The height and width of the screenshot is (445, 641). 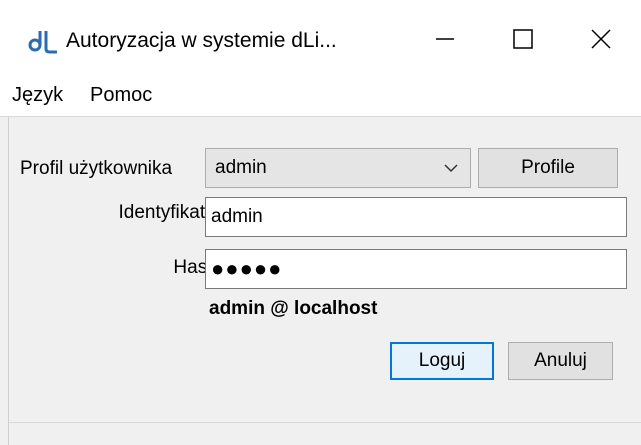 I want to click on connection-status: admin @ localhost, so click(x=293, y=308).